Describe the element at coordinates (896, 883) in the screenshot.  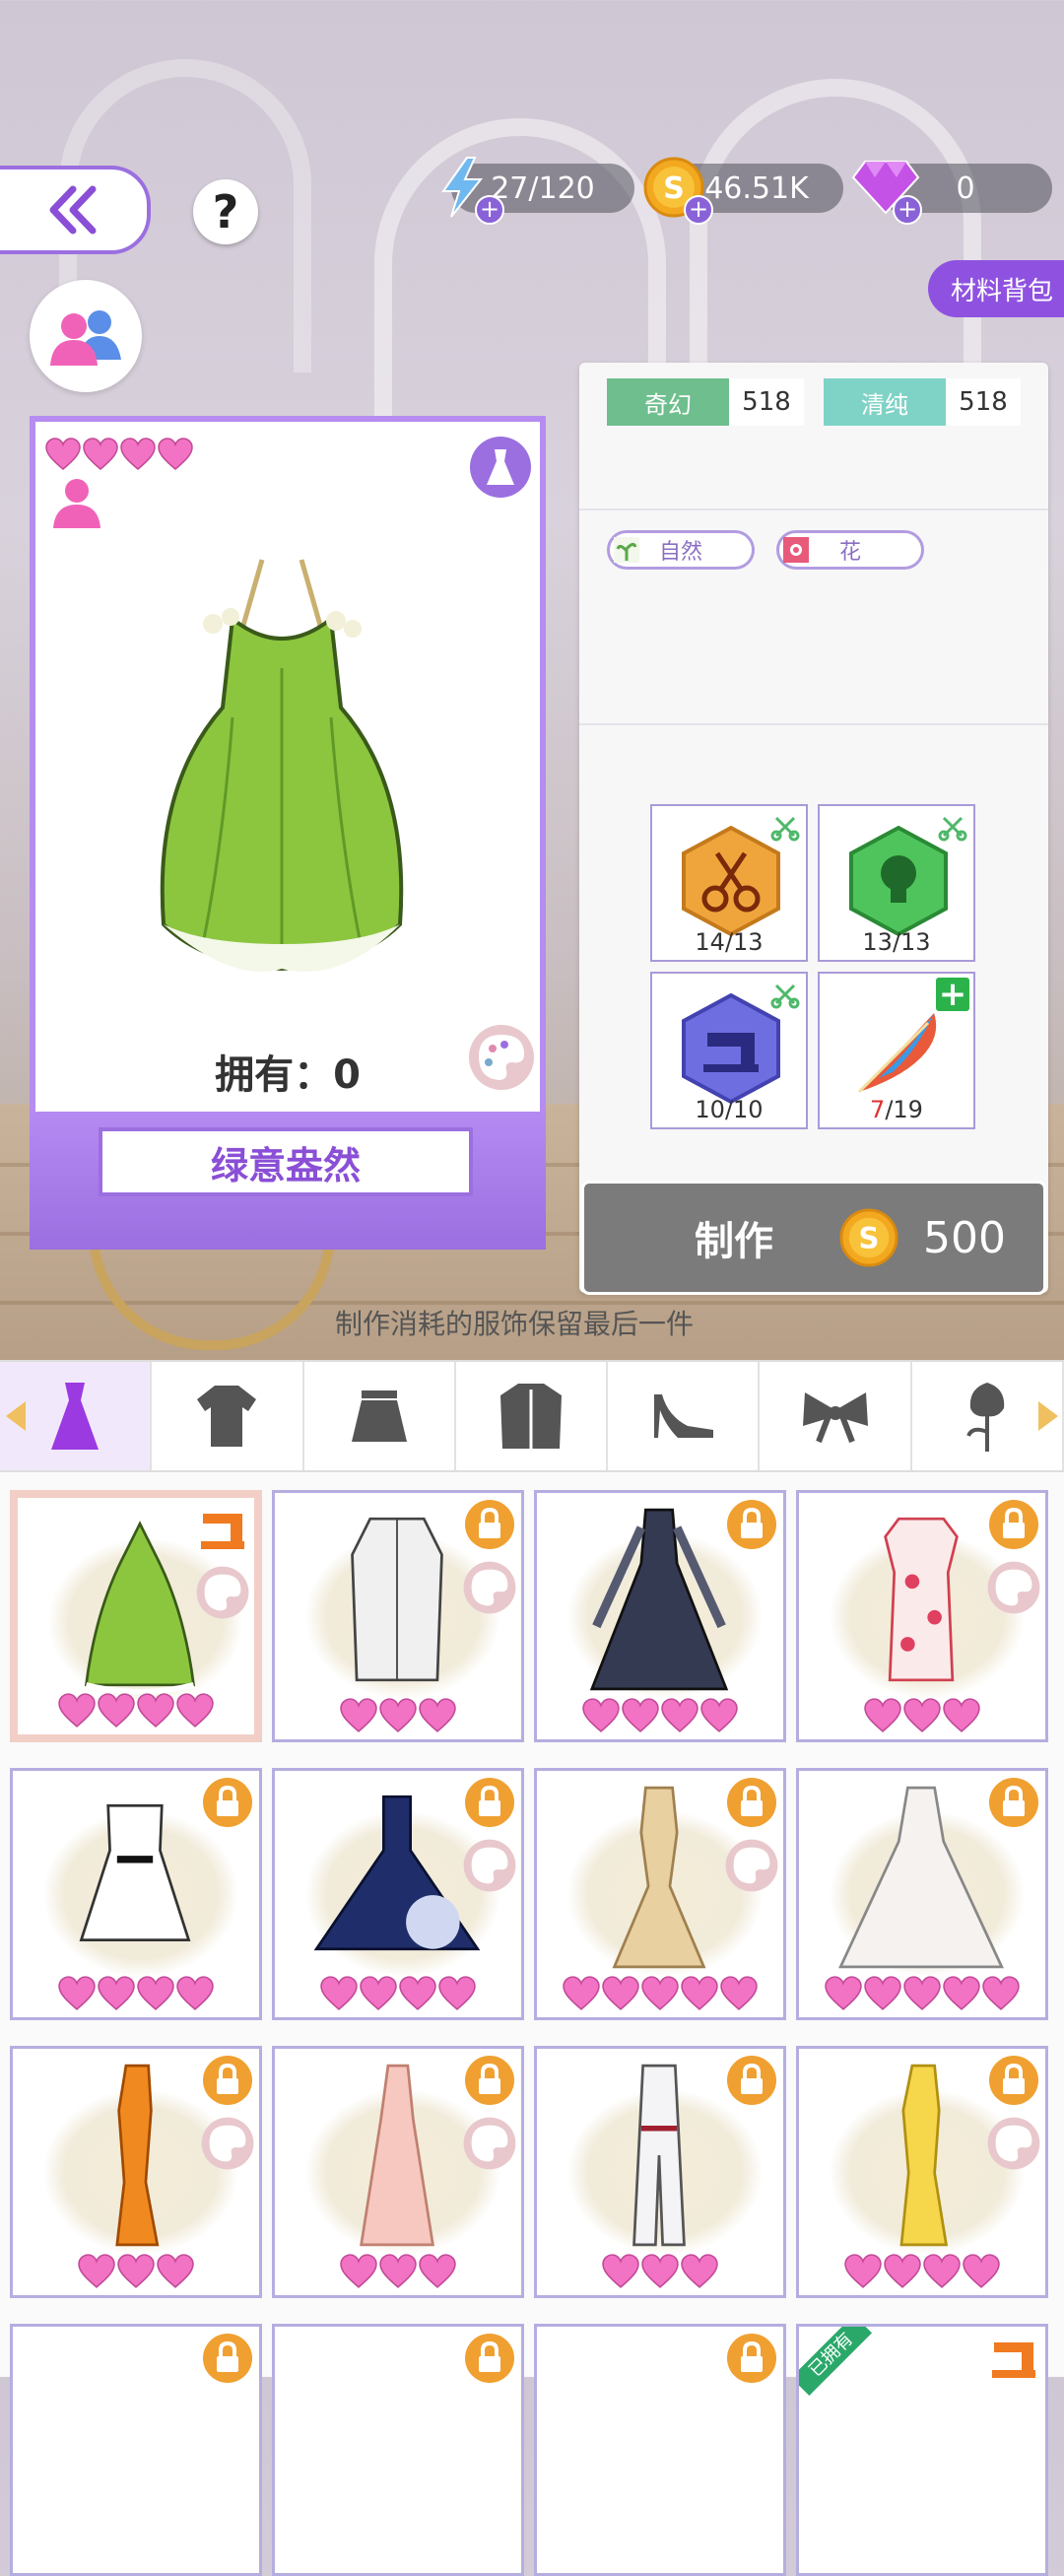
I see `material-slot: 13/13` at that location.